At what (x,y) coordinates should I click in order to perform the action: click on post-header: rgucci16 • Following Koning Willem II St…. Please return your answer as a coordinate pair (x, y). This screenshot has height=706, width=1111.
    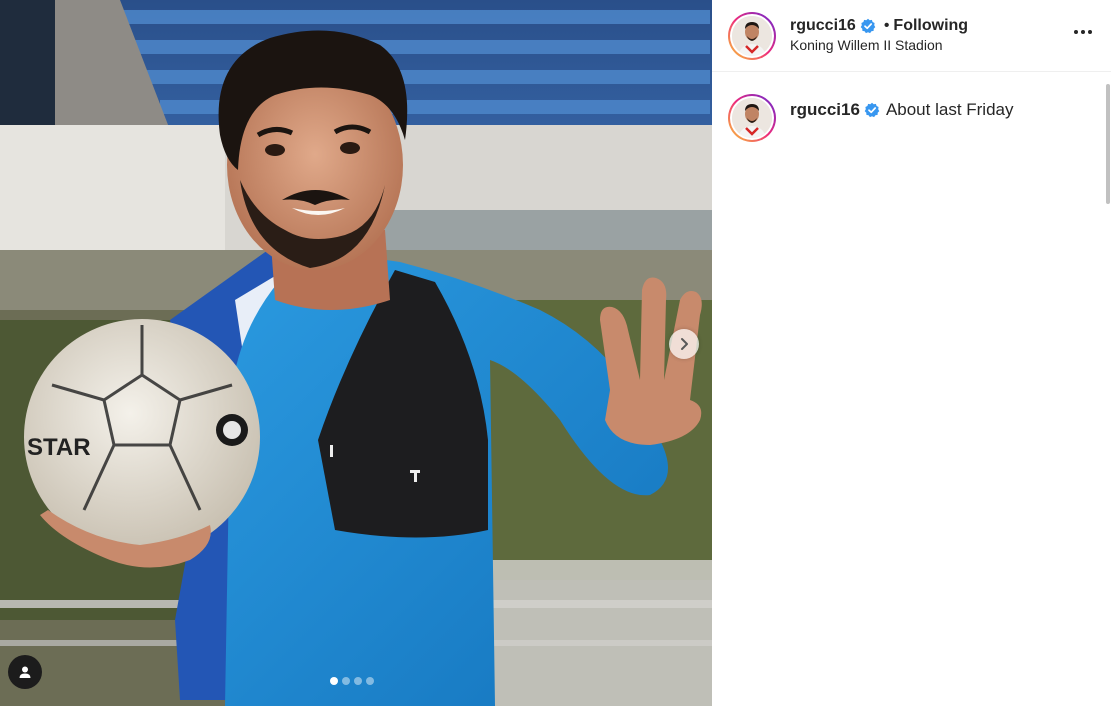
    Looking at the image, I should click on (911, 36).